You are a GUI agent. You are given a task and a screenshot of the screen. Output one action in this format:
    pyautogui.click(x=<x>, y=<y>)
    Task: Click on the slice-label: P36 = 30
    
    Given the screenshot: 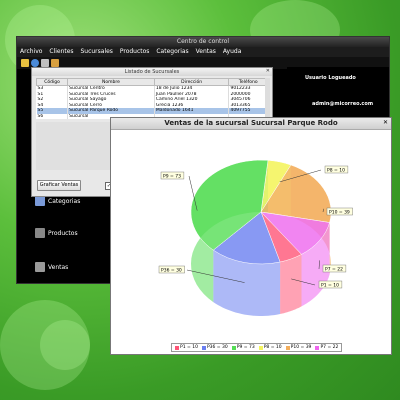 What is the action you would take?
    pyautogui.click(x=171, y=271)
    